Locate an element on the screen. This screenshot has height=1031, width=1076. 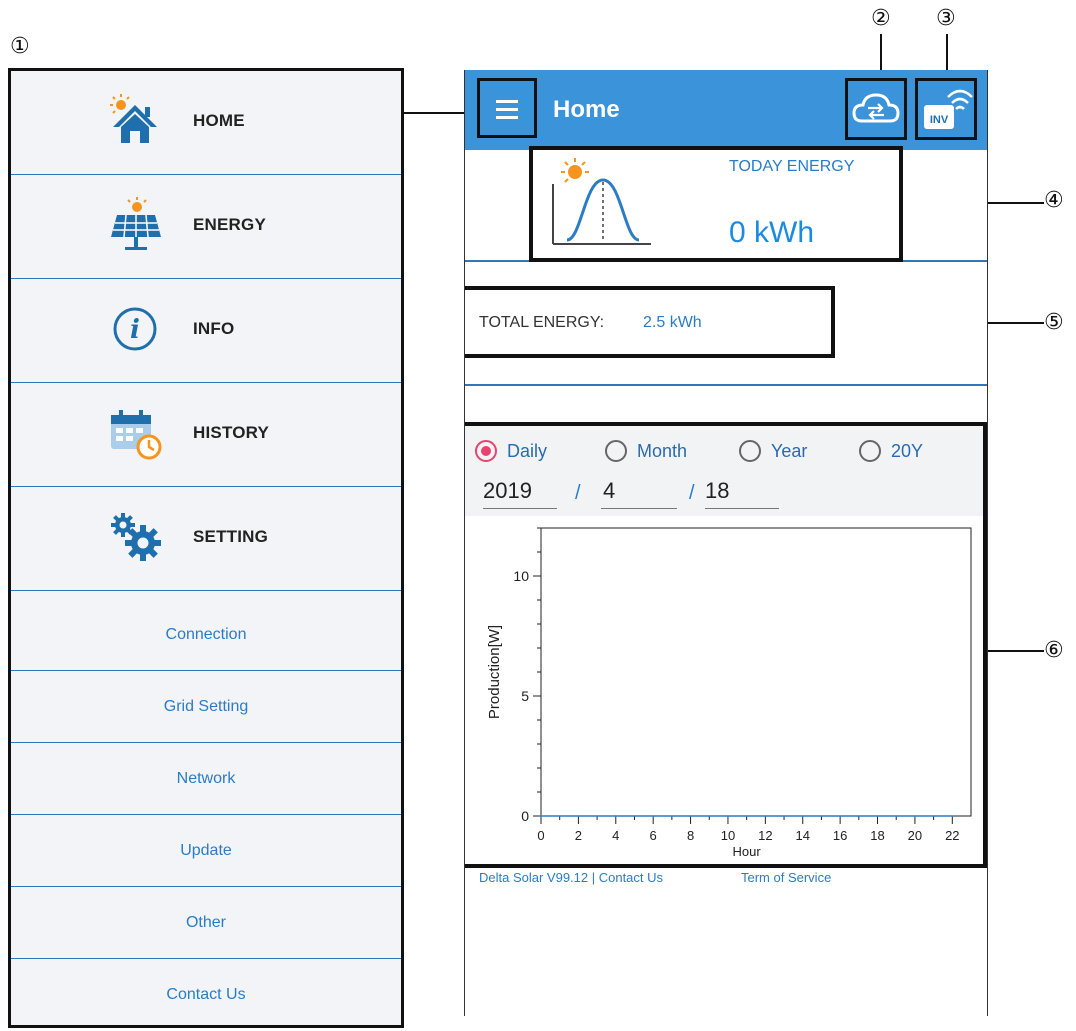
month-field: 4 is located at coordinates (639, 493).